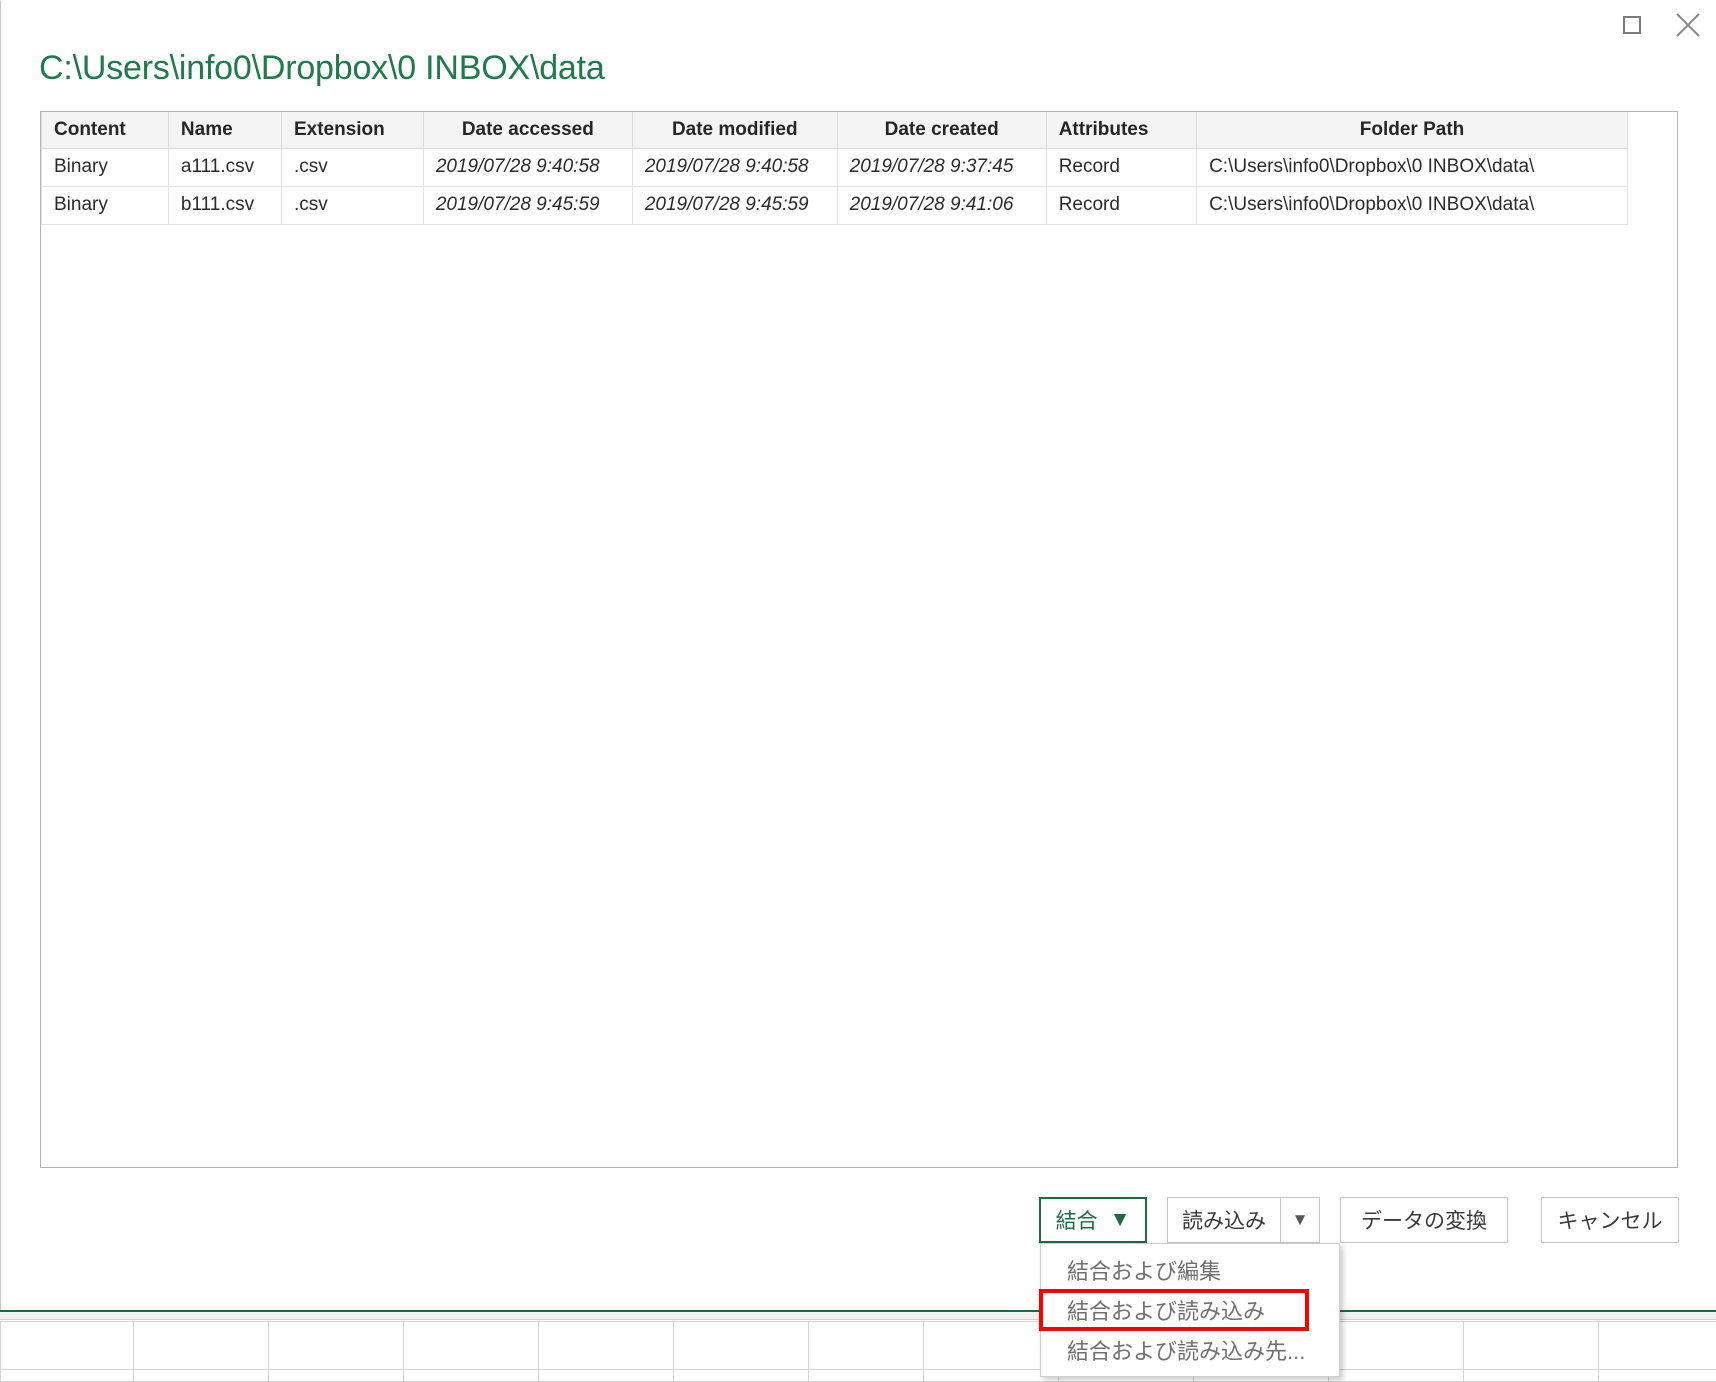 The width and height of the screenshot is (1716, 1382). I want to click on cancel-button-label: キャンセル, so click(1610, 1221).